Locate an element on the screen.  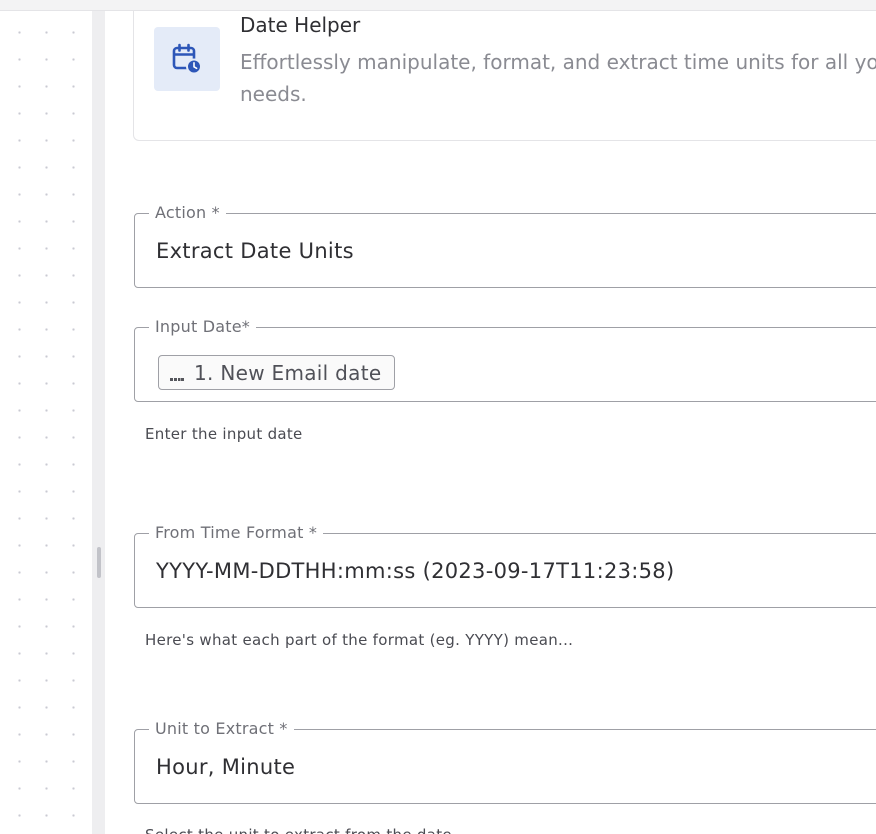
workflow-canvas is located at coordinates (46, 422).